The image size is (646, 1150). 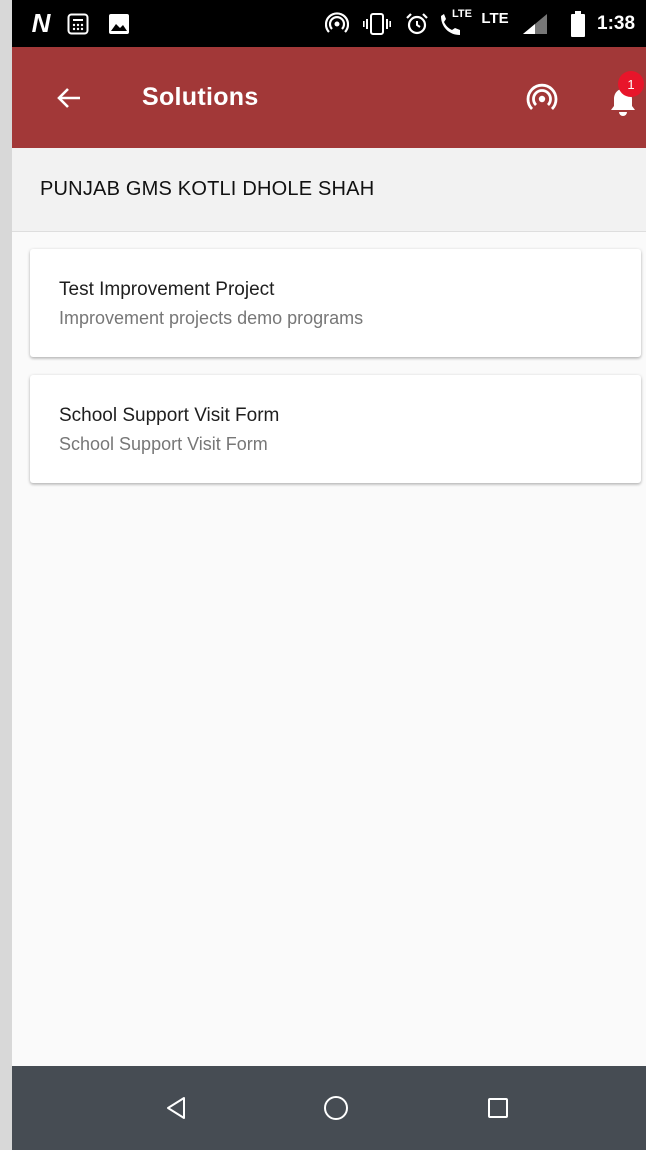 I want to click on broadcast-button, so click(x=542, y=99).